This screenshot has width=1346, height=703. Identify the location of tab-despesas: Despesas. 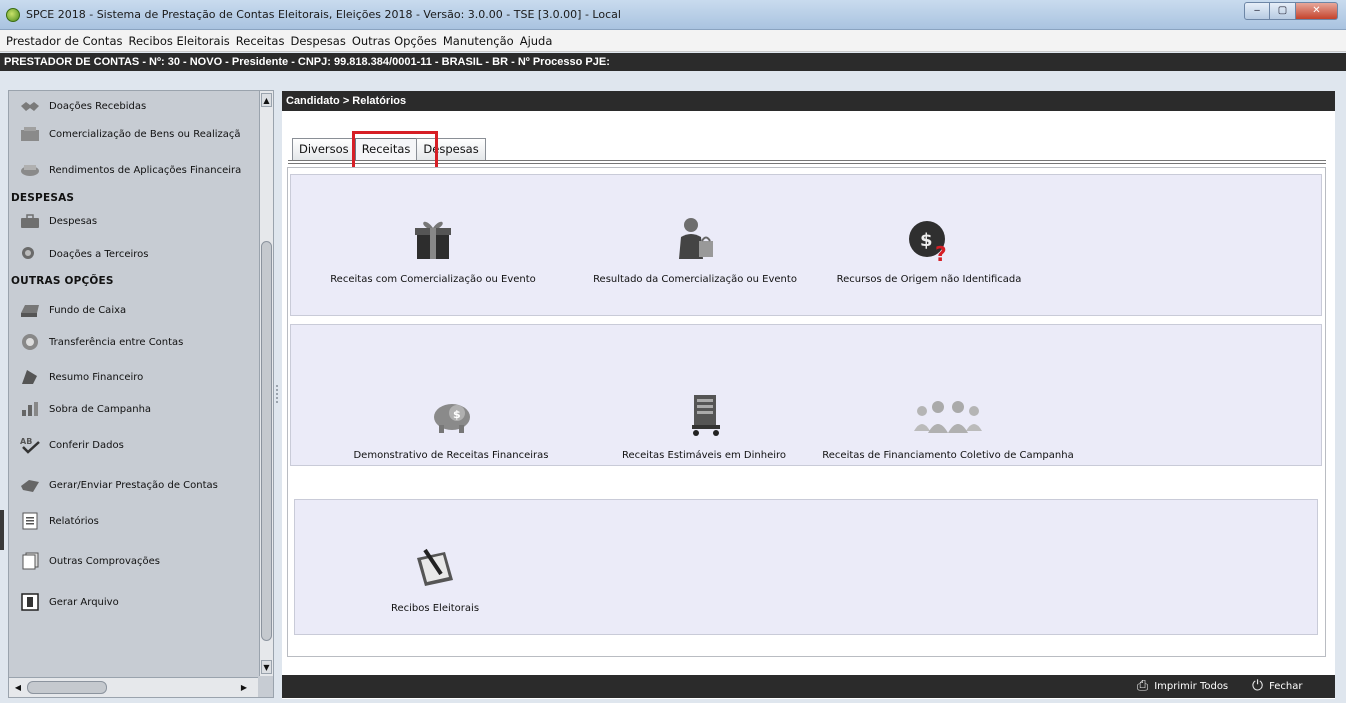
(451, 149).